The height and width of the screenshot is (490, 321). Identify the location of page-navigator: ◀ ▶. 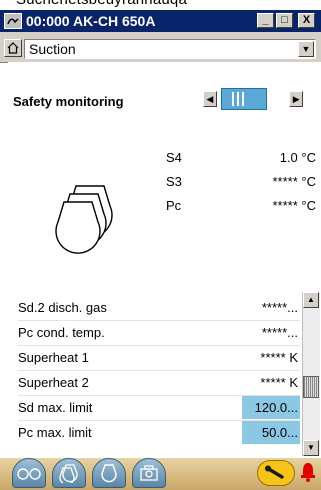
(253, 99).